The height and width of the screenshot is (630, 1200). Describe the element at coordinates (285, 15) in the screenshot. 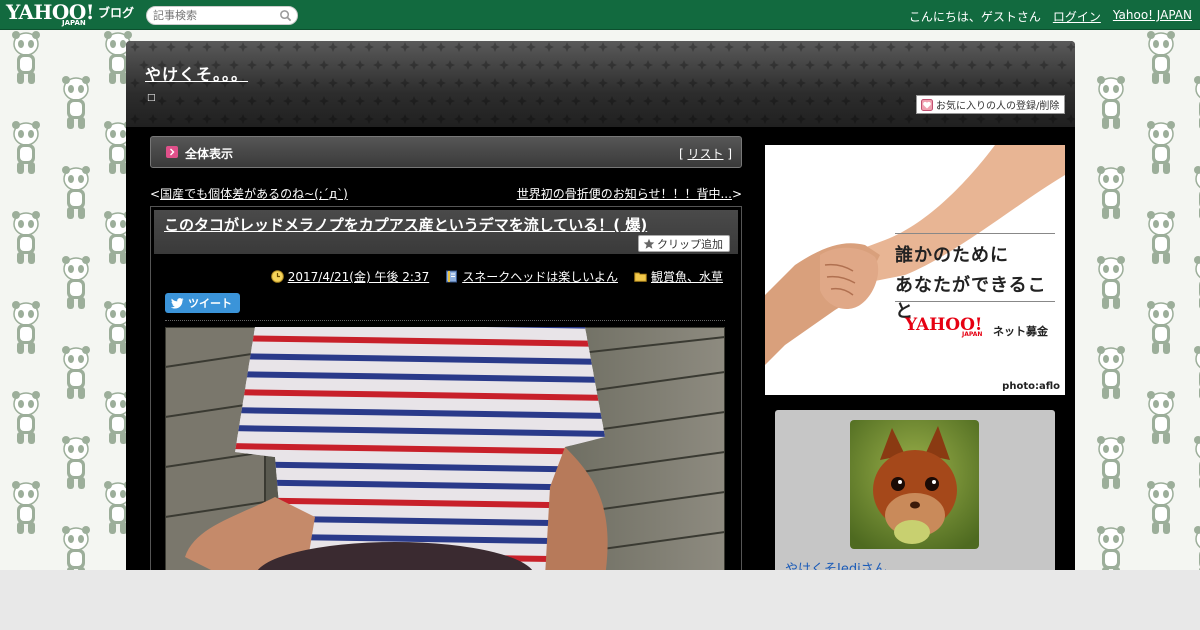

I see `search-icon` at that location.